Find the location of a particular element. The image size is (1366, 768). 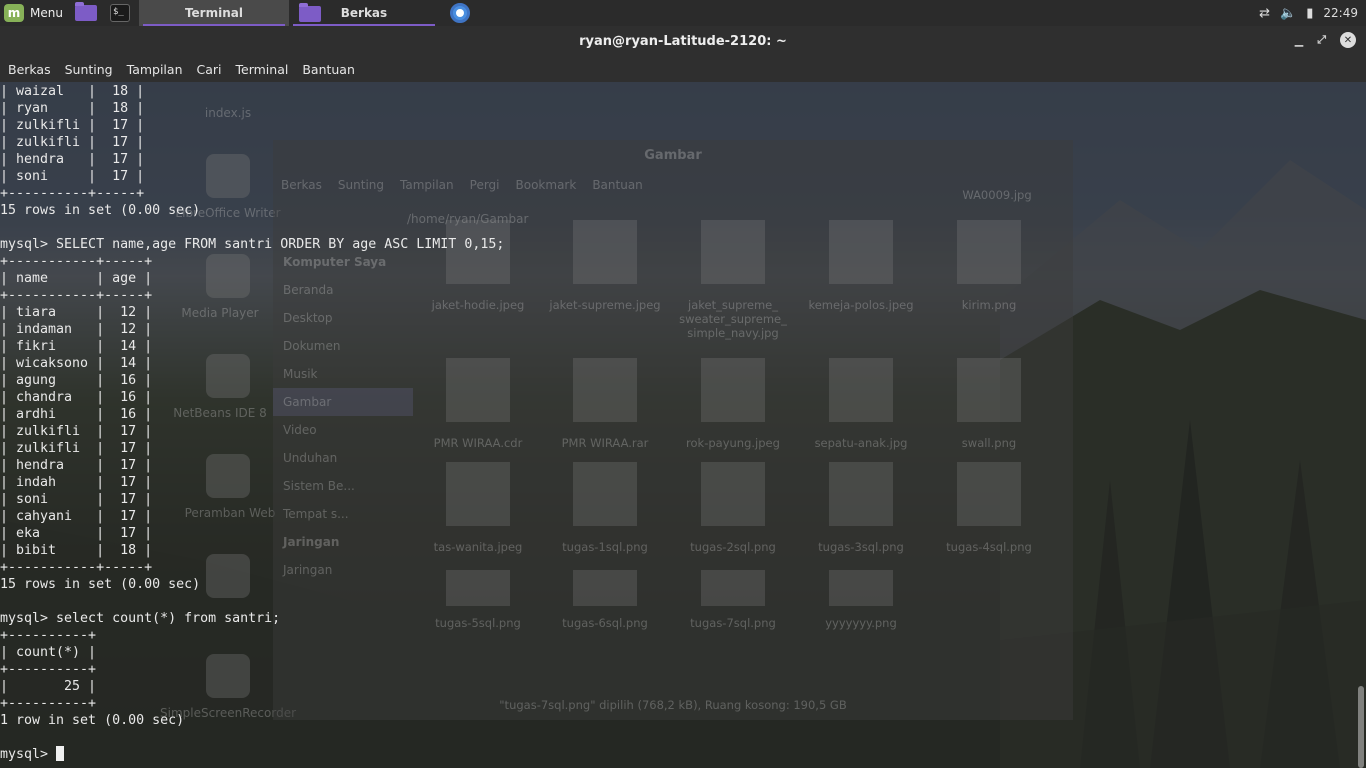

fm-file-name: kemeja-polos.jpeg is located at coordinates (861, 305).